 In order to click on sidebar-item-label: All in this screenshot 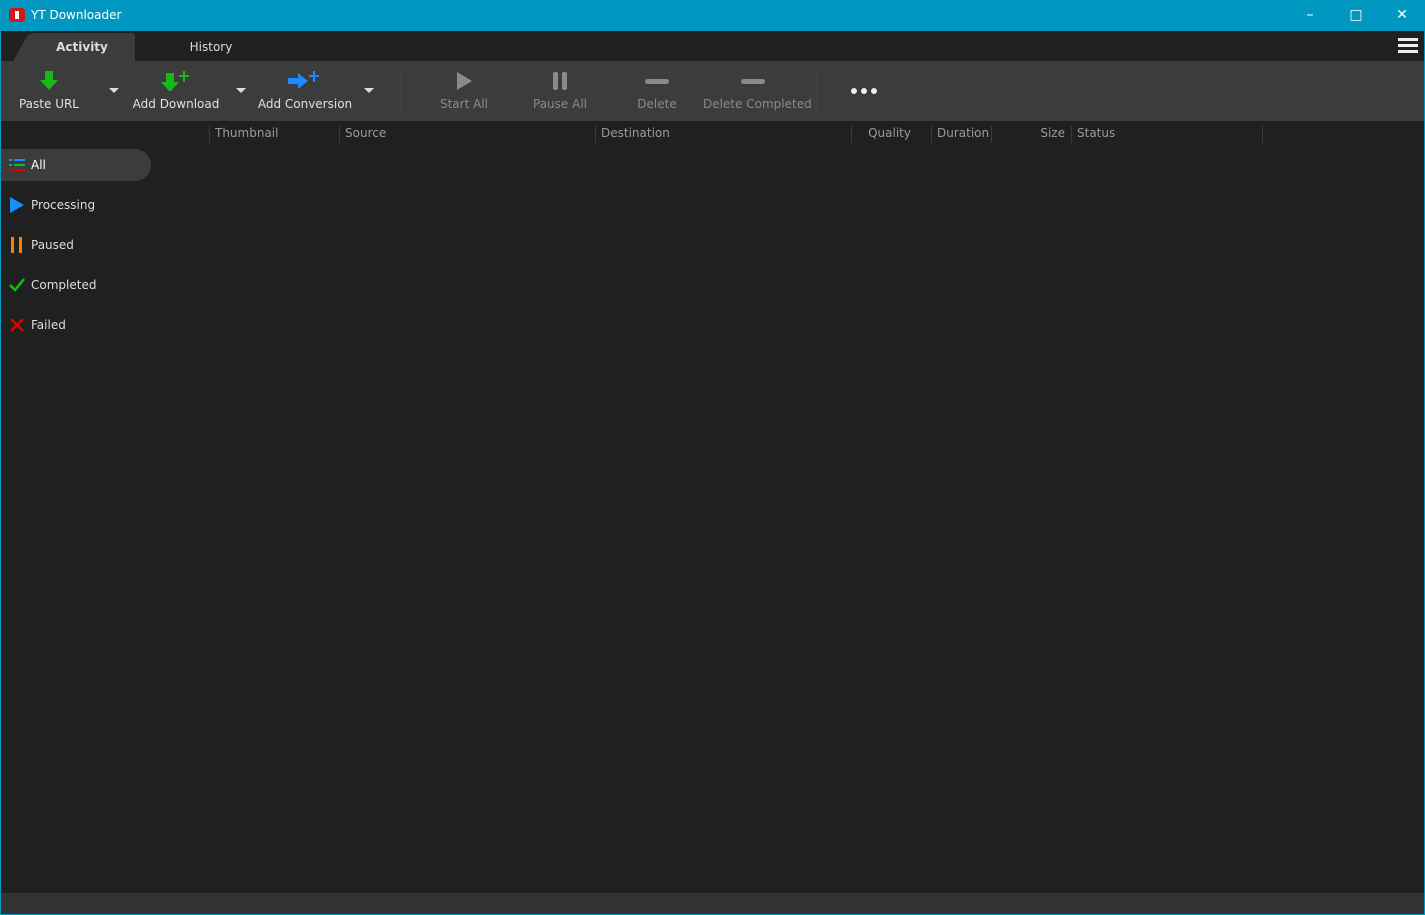, I will do `click(38, 165)`.